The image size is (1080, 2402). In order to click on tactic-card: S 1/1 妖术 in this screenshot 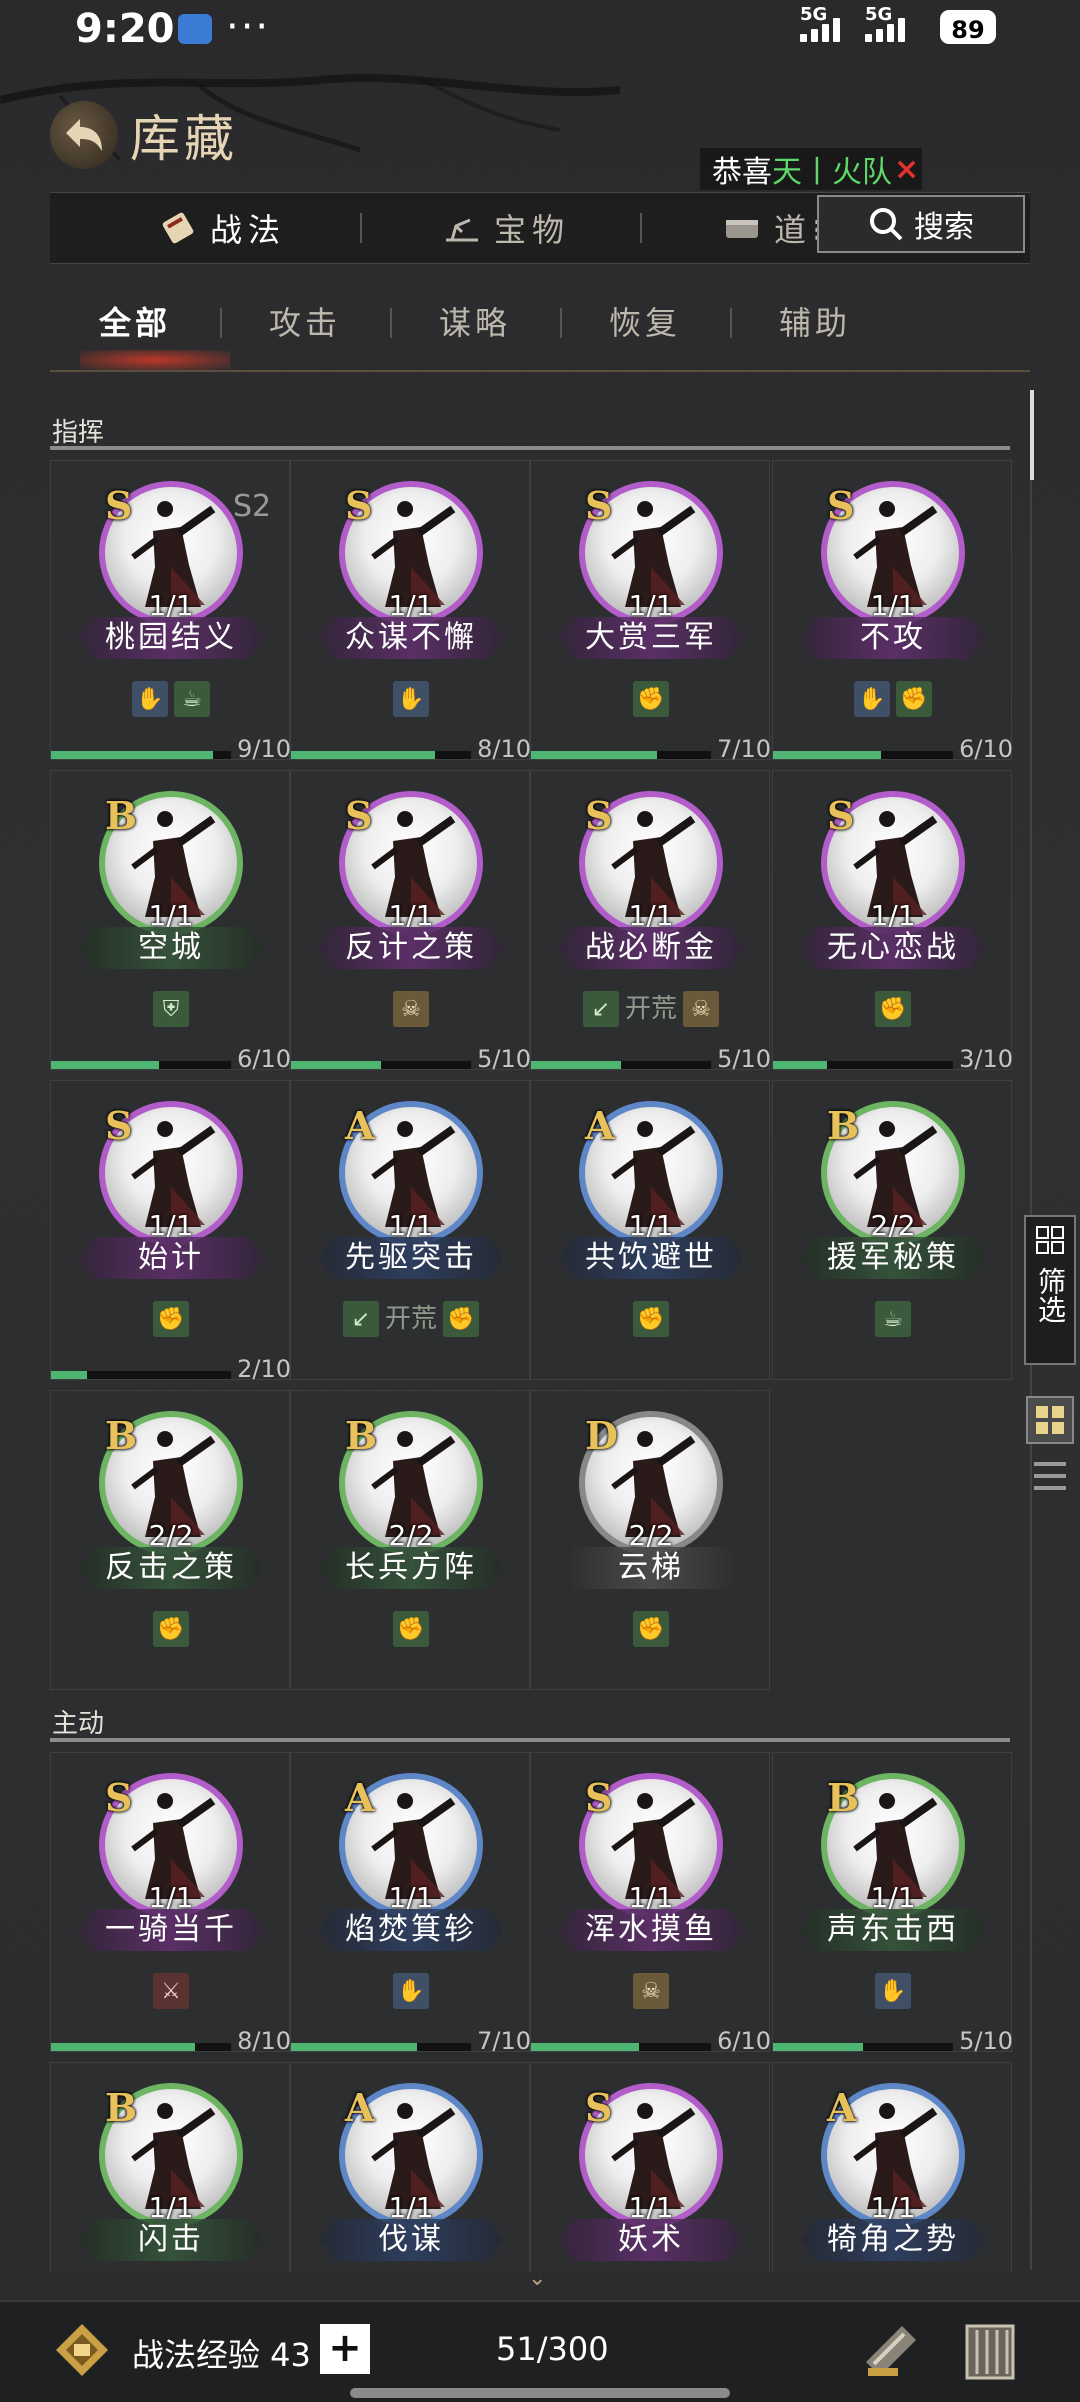, I will do `click(650, 2167)`.